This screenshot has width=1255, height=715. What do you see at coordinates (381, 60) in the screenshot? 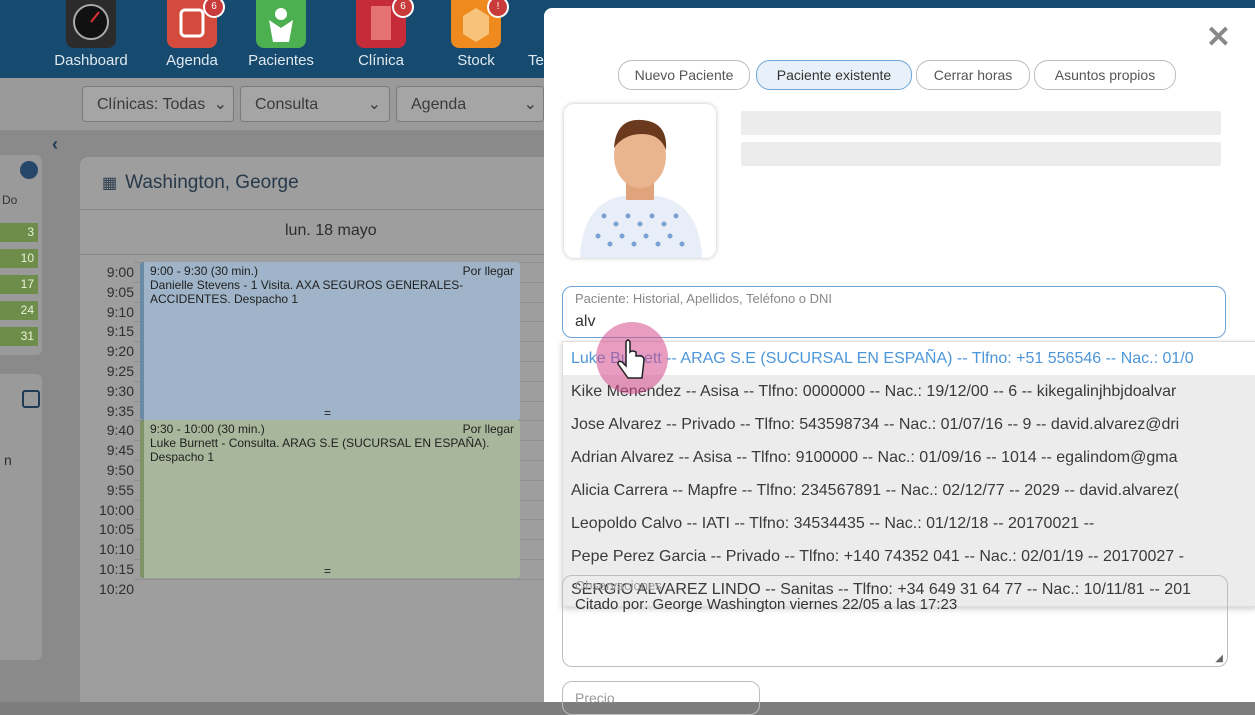
I see `nav-clinica-label: Clínica` at bounding box center [381, 60].